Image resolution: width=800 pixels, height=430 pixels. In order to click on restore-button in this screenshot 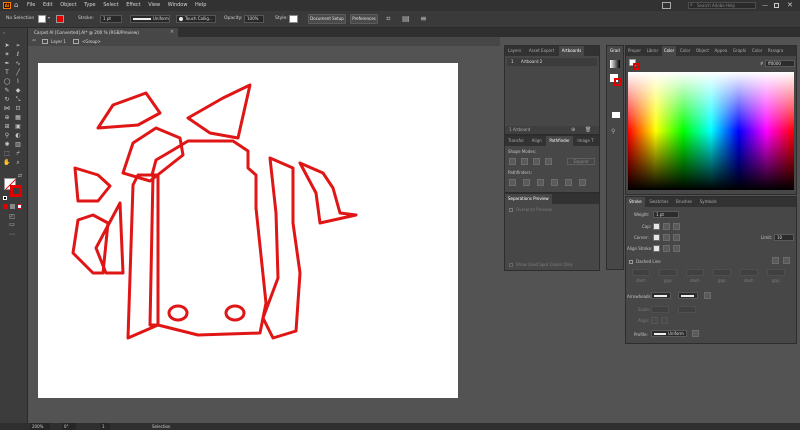, I will do `click(776, 5)`.